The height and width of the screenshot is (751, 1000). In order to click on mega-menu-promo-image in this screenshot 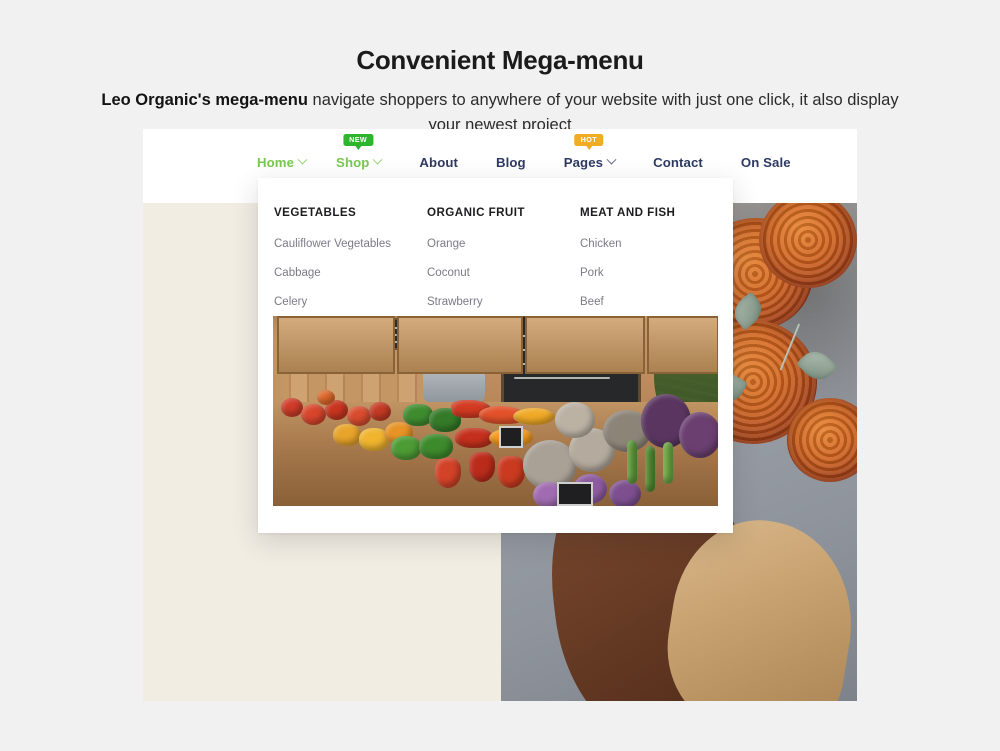, I will do `click(495, 411)`.